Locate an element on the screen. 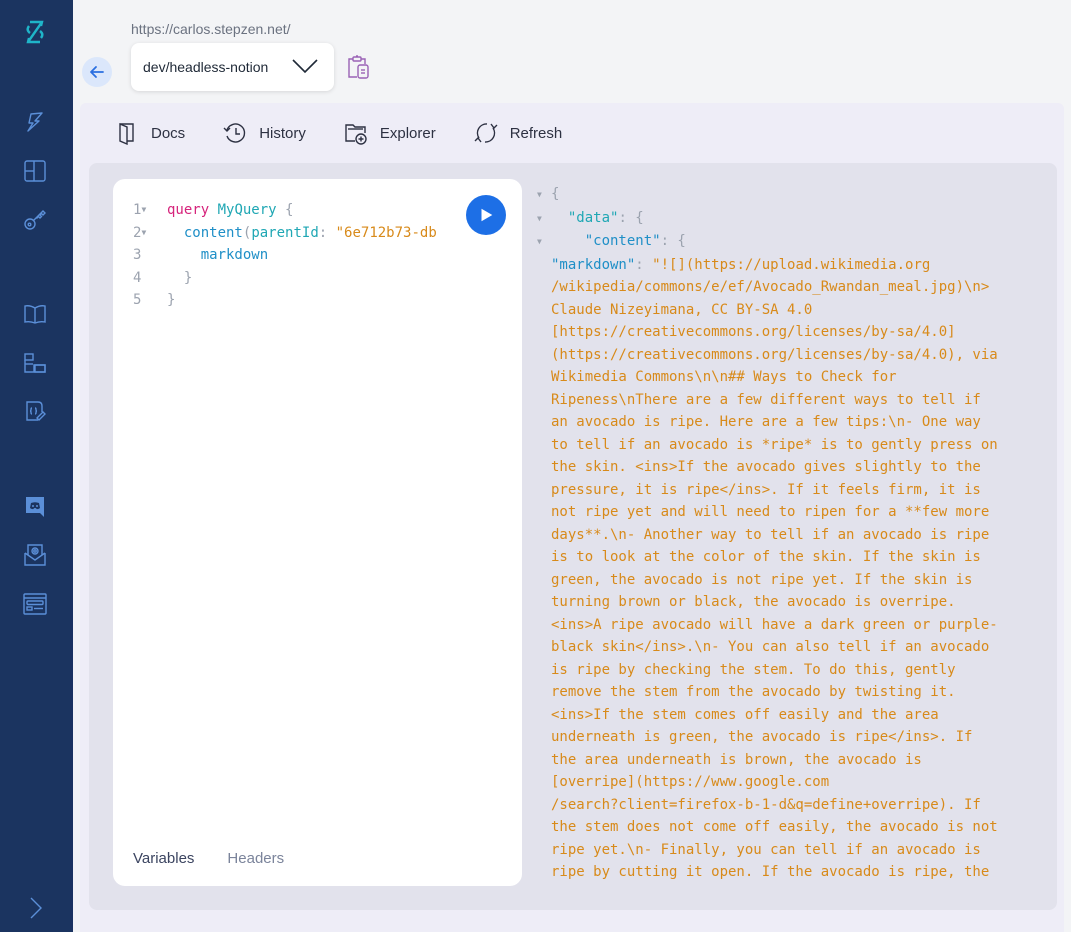 This screenshot has width=1071, height=932. operation-name: MyQuery is located at coordinates (247, 210).